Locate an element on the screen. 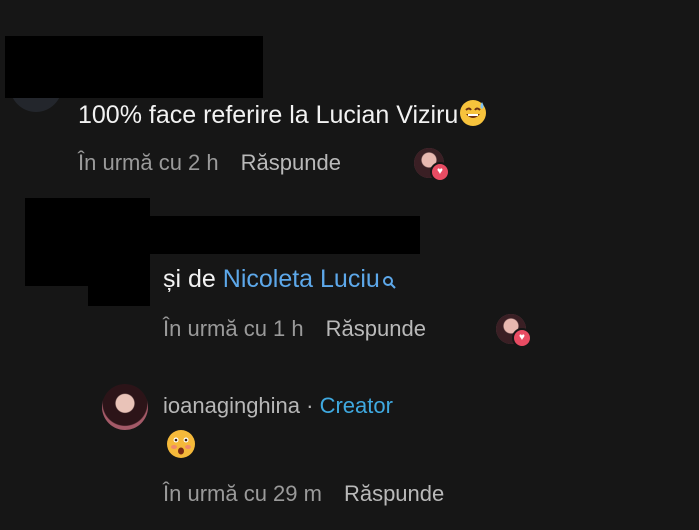 Image resolution: width=699 pixels, height=530 pixels. creator-reply-time: În urmă cu 29 m is located at coordinates (242, 493).